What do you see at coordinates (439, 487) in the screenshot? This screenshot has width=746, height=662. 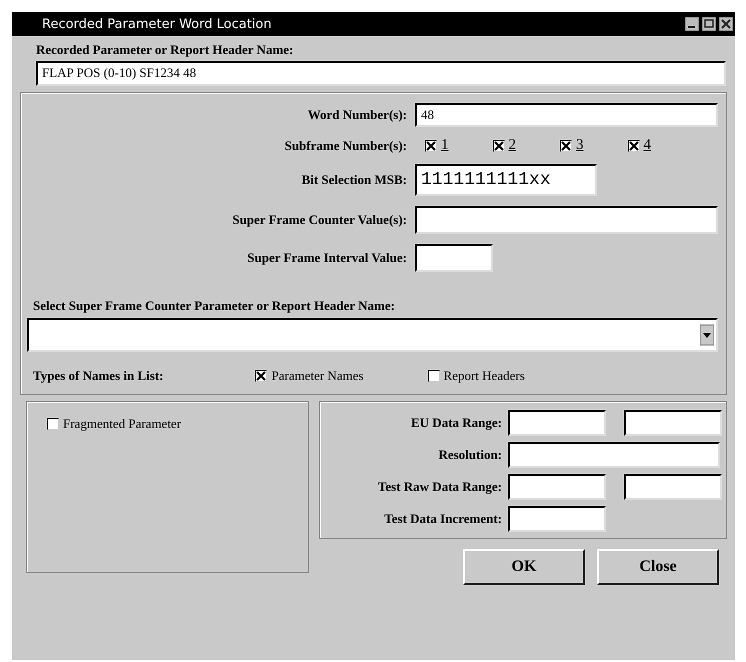 I see `field-label: Test Raw Data Range:` at bounding box center [439, 487].